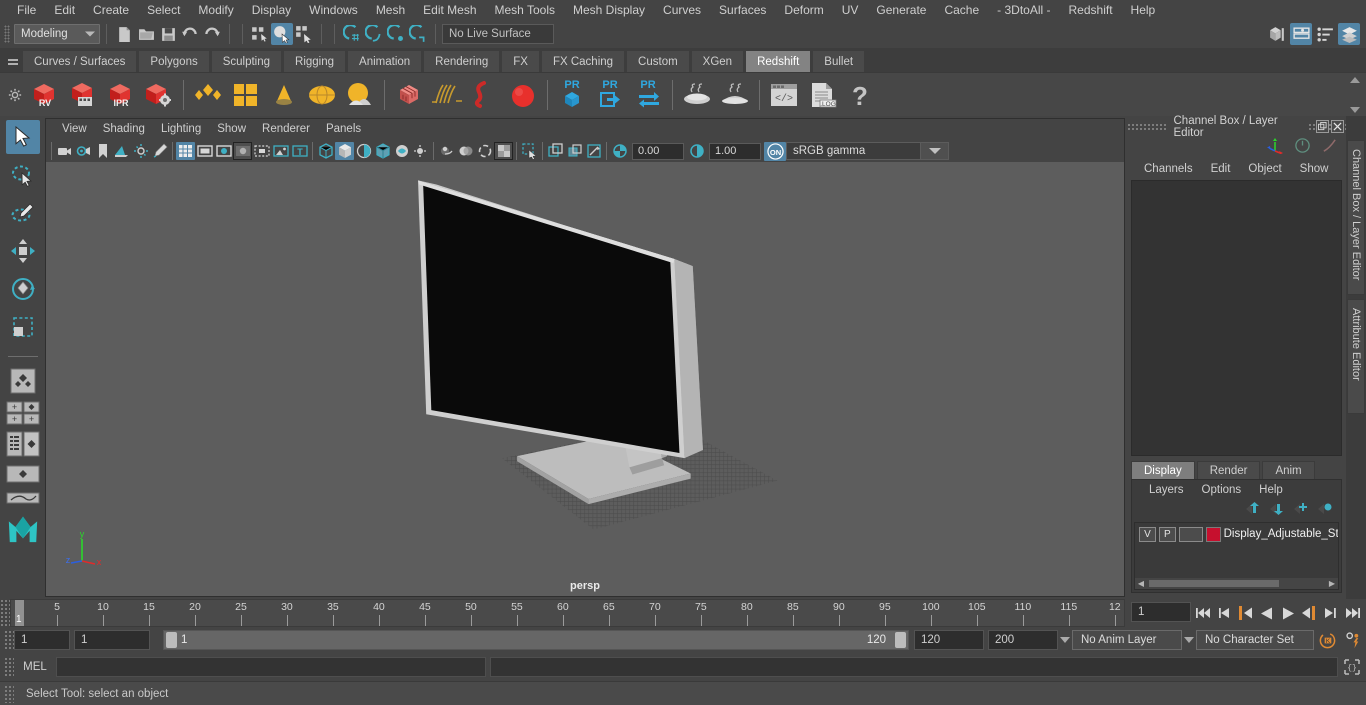 The image size is (1366, 705). Describe the element at coordinates (374, 34) in the screenshot. I see `snap-to-curves-icon` at that location.